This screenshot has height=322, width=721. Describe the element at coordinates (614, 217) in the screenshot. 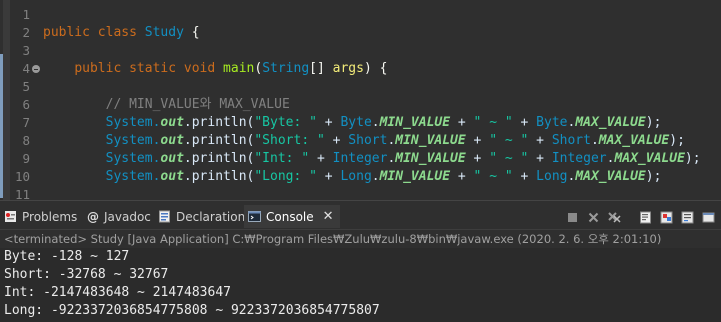

I see `remove-all-terminated-icon` at that location.